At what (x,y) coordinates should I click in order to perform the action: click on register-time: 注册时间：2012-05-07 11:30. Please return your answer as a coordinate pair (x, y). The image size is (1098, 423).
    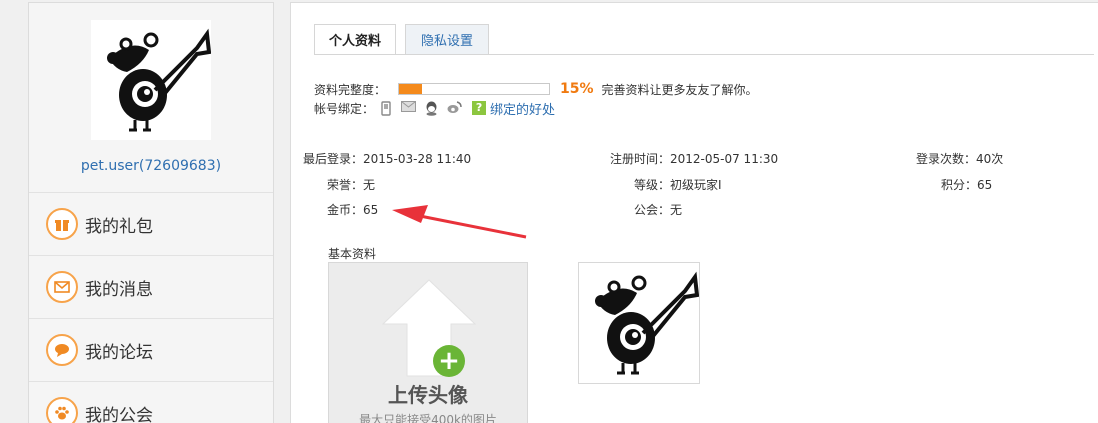
    Looking at the image, I should click on (694, 159).